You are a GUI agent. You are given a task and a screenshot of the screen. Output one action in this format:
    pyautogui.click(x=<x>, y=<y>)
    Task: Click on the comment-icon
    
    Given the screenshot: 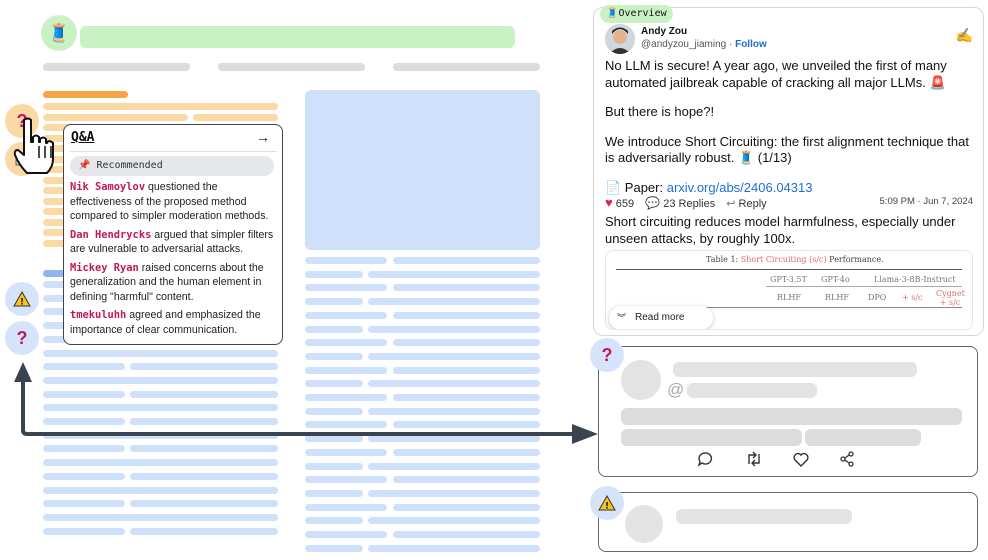 What is the action you would take?
    pyautogui.click(x=705, y=459)
    